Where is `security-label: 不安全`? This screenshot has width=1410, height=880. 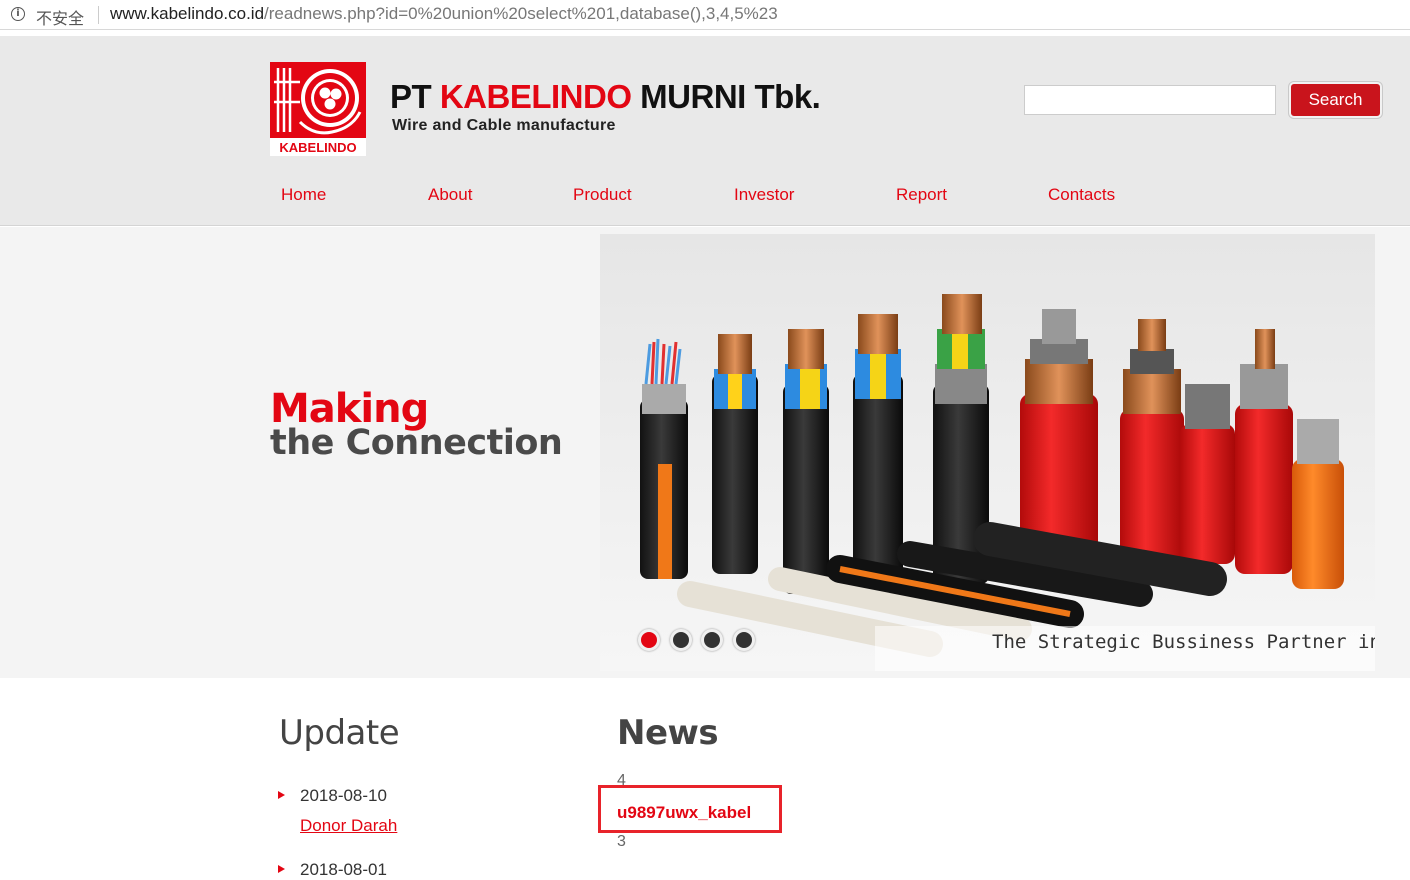
security-label: 不安全 is located at coordinates (60, 17).